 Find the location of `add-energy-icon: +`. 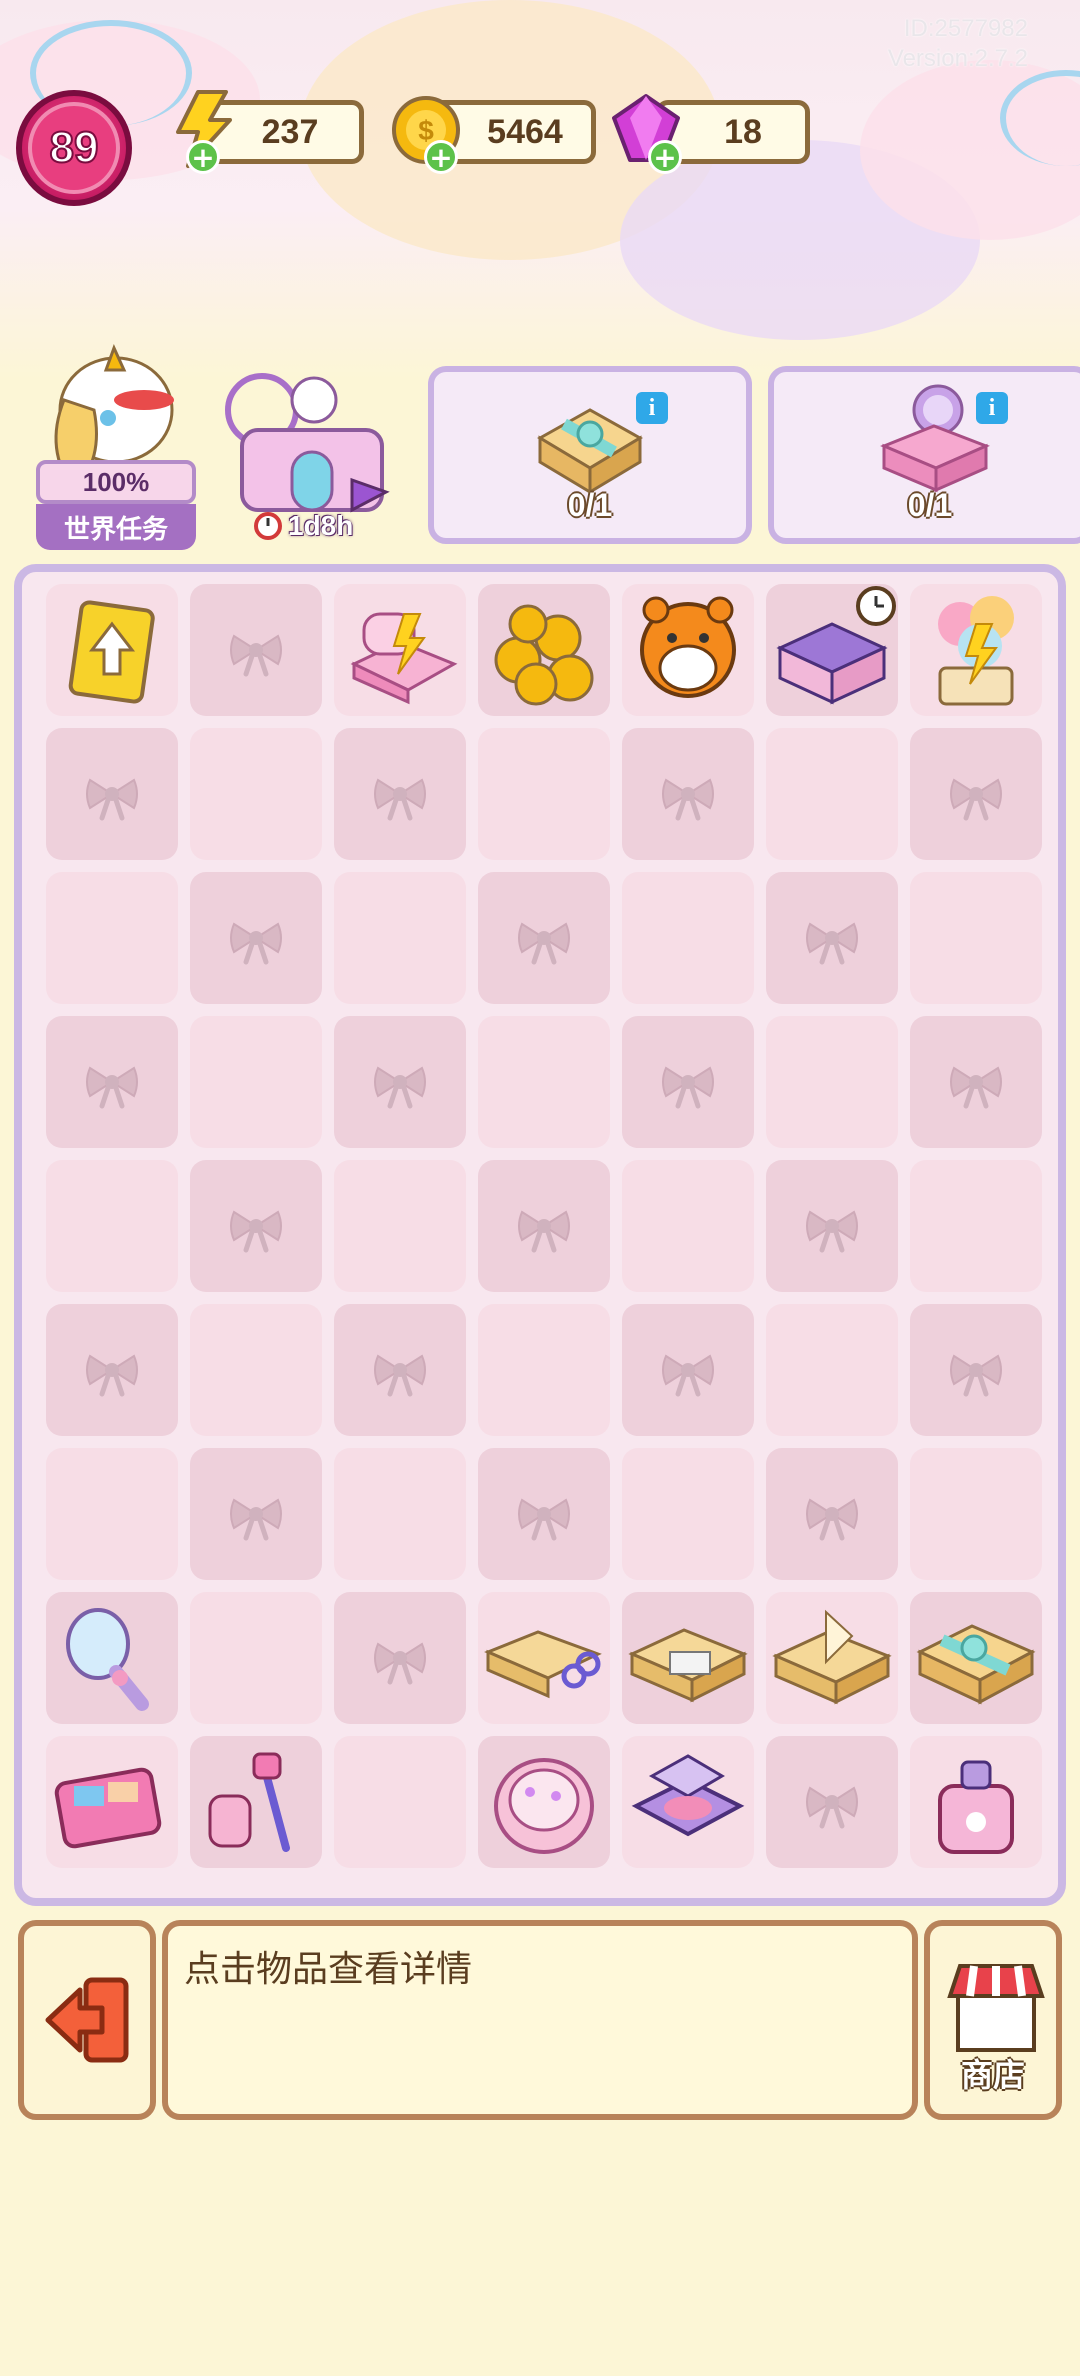

add-energy-icon: + is located at coordinates (203, 157).